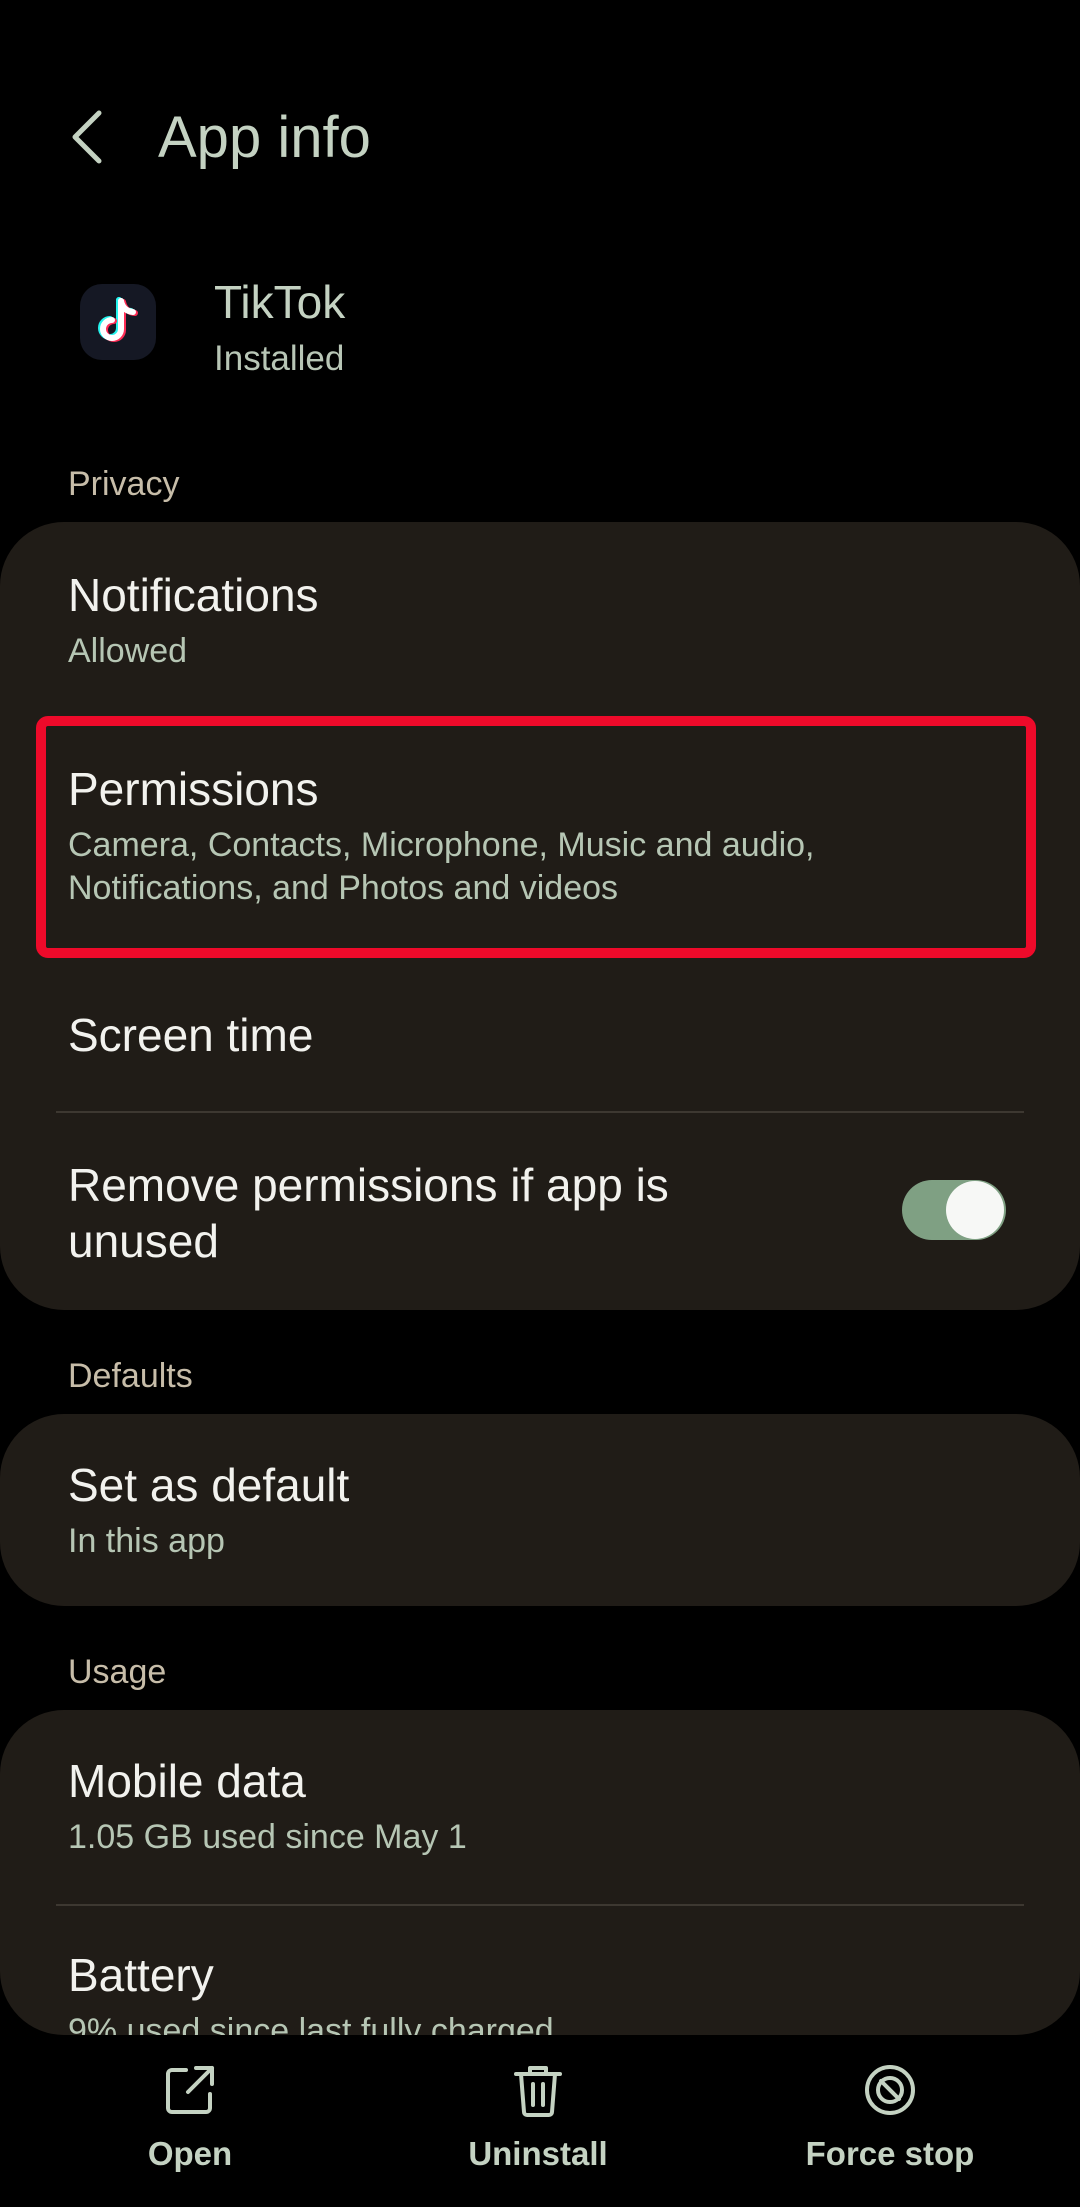  Describe the element at coordinates (141, 1975) in the screenshot. I see `battery-title: Battery` at that location.